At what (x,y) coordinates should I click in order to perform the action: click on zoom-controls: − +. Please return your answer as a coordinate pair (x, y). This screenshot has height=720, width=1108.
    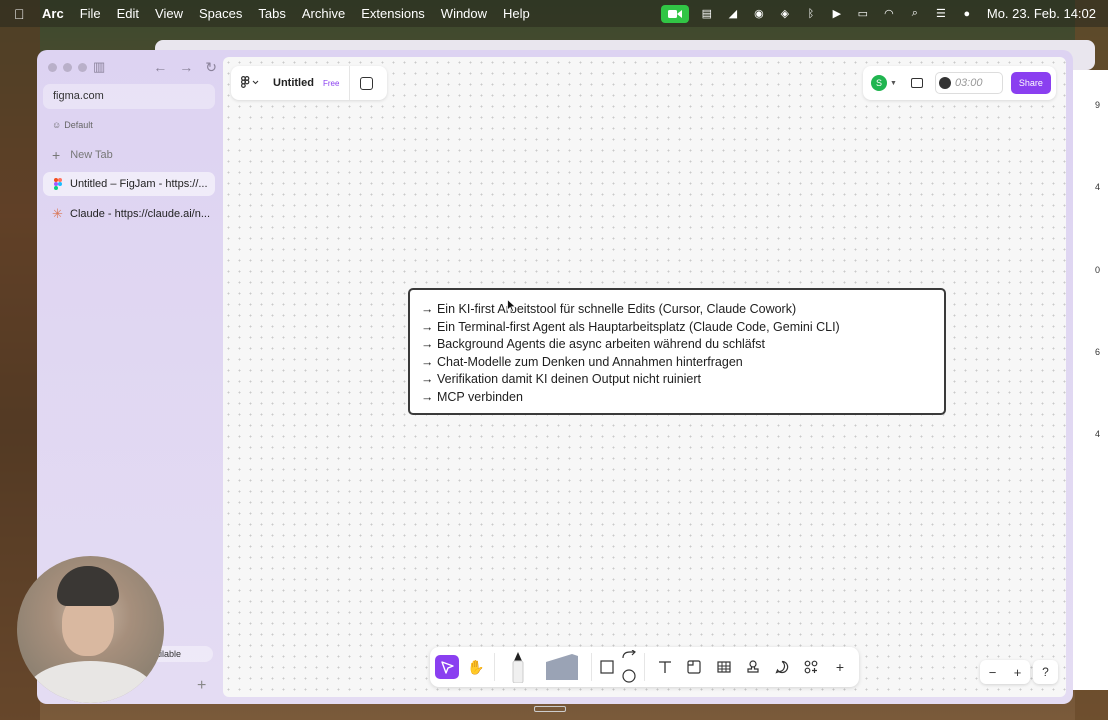
    Looking at the image, I should click on (1005, 672).